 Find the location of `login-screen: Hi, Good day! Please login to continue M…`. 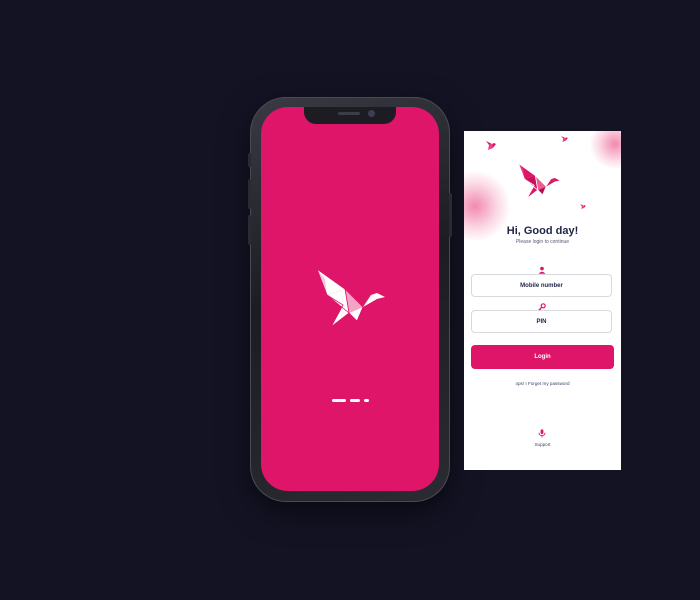

login-screen: Hi, Good day! Please login to continue M… is located at coordinates (542, 300).